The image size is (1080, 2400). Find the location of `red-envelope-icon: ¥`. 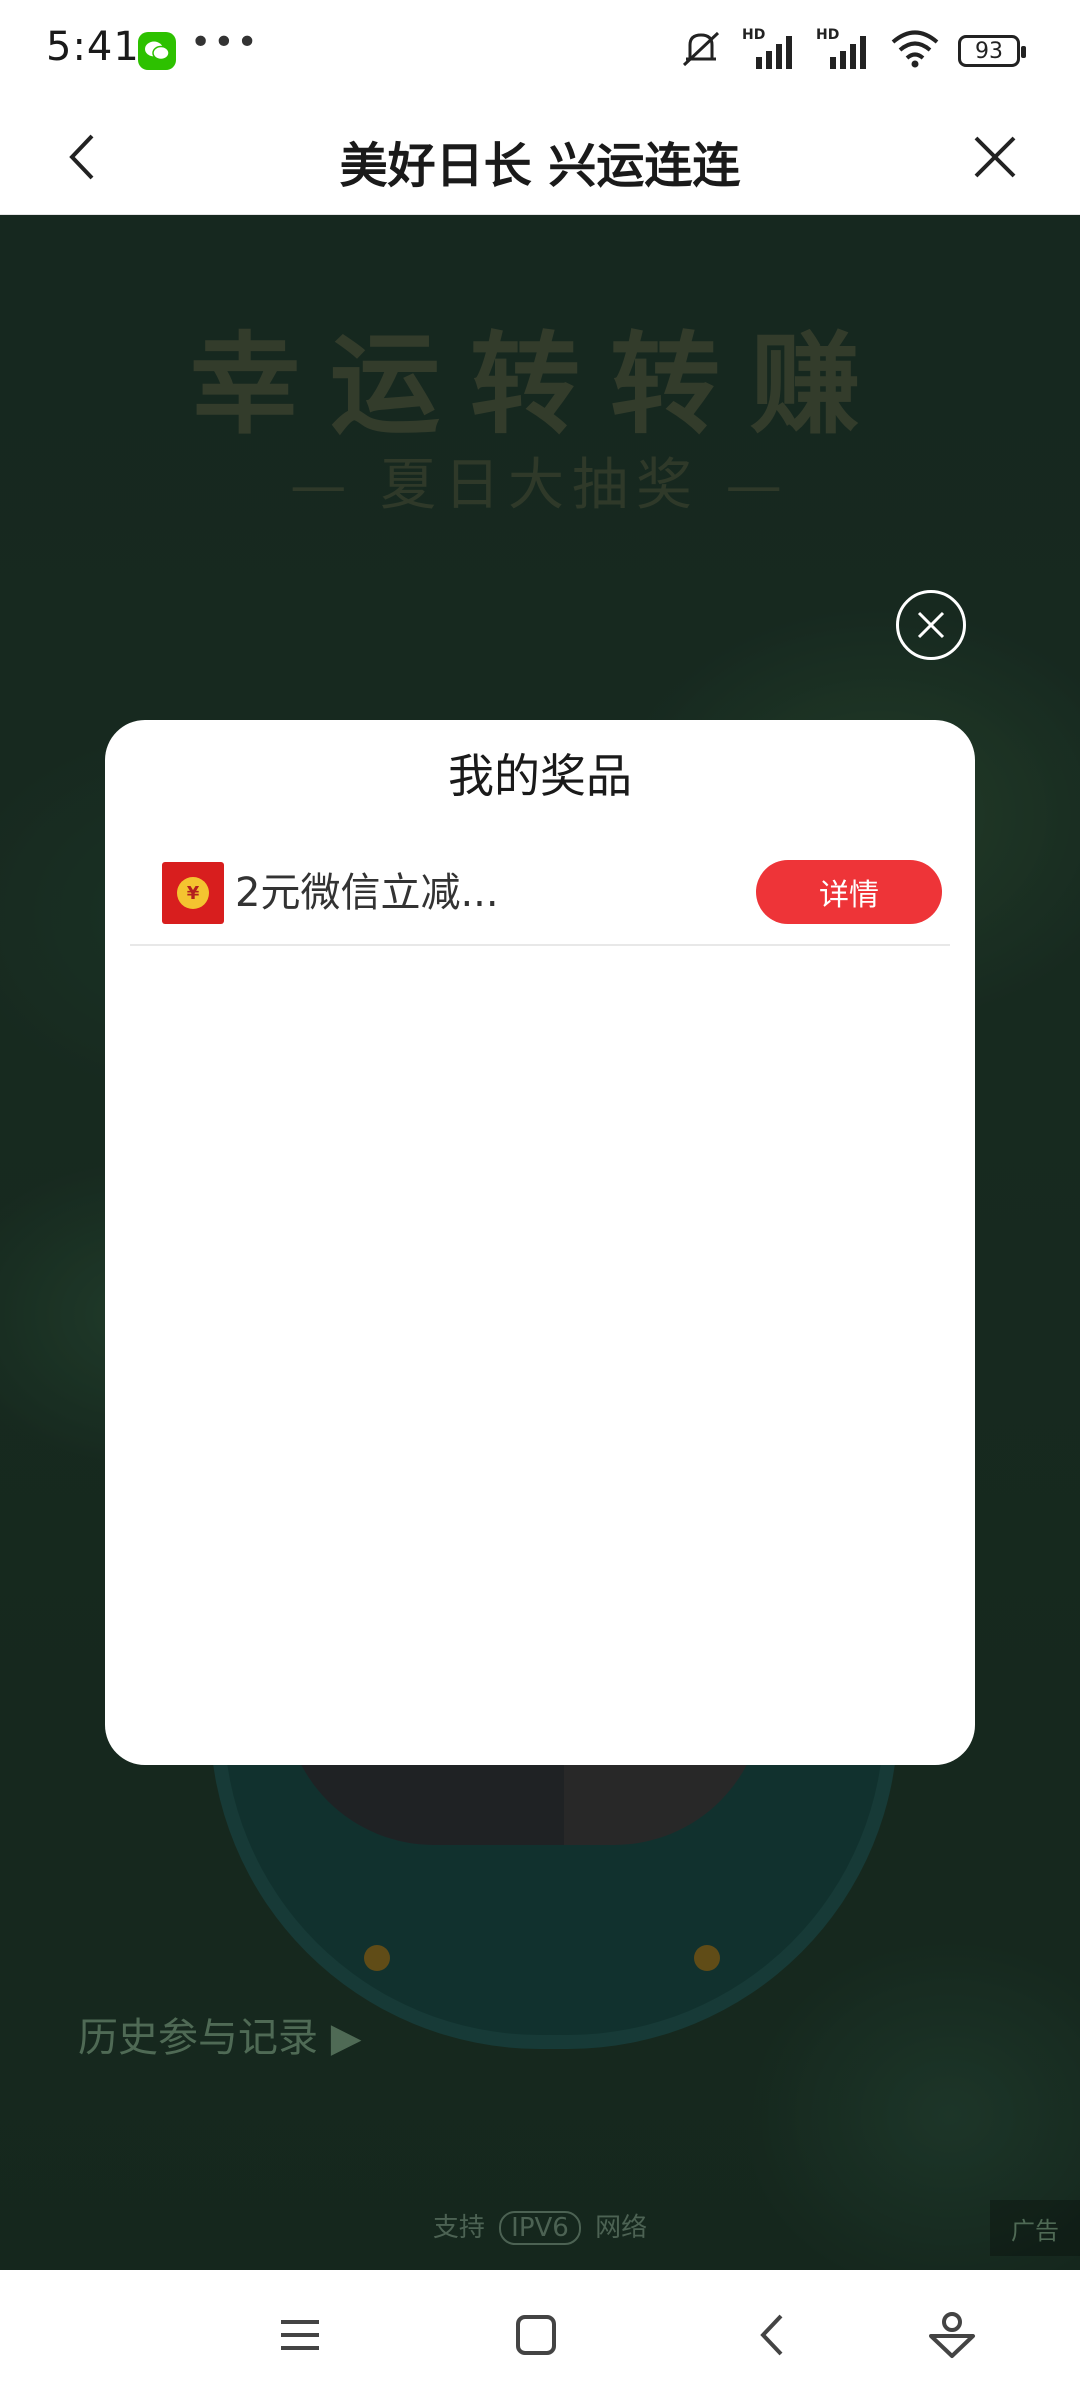

red-envelope-icon: ¥ is located at coordinates (193, 893).